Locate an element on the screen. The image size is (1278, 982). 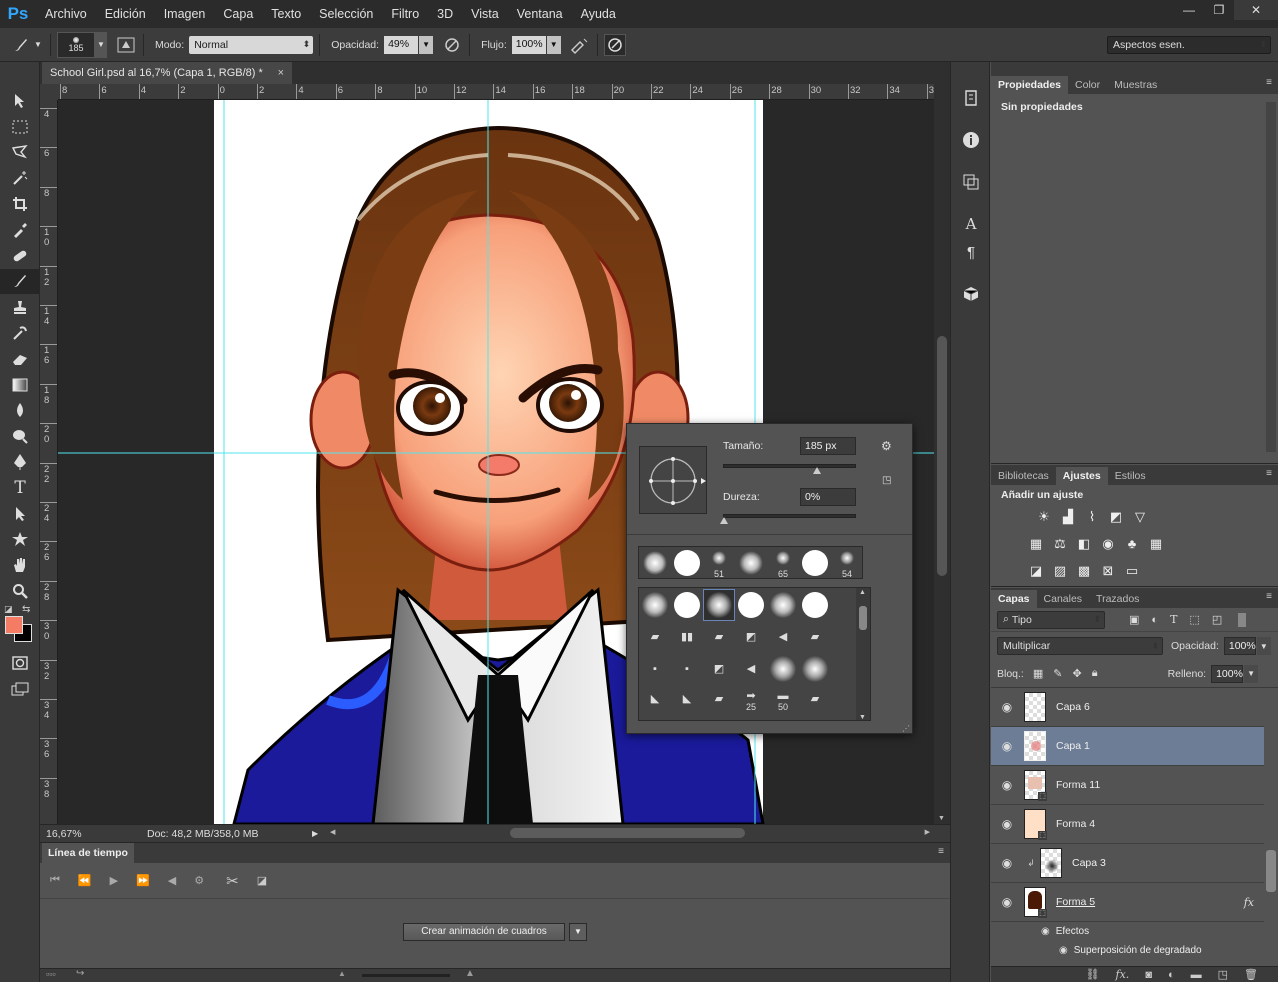
brush-grid-scroll-thumb is located at coordinates (863, 618).